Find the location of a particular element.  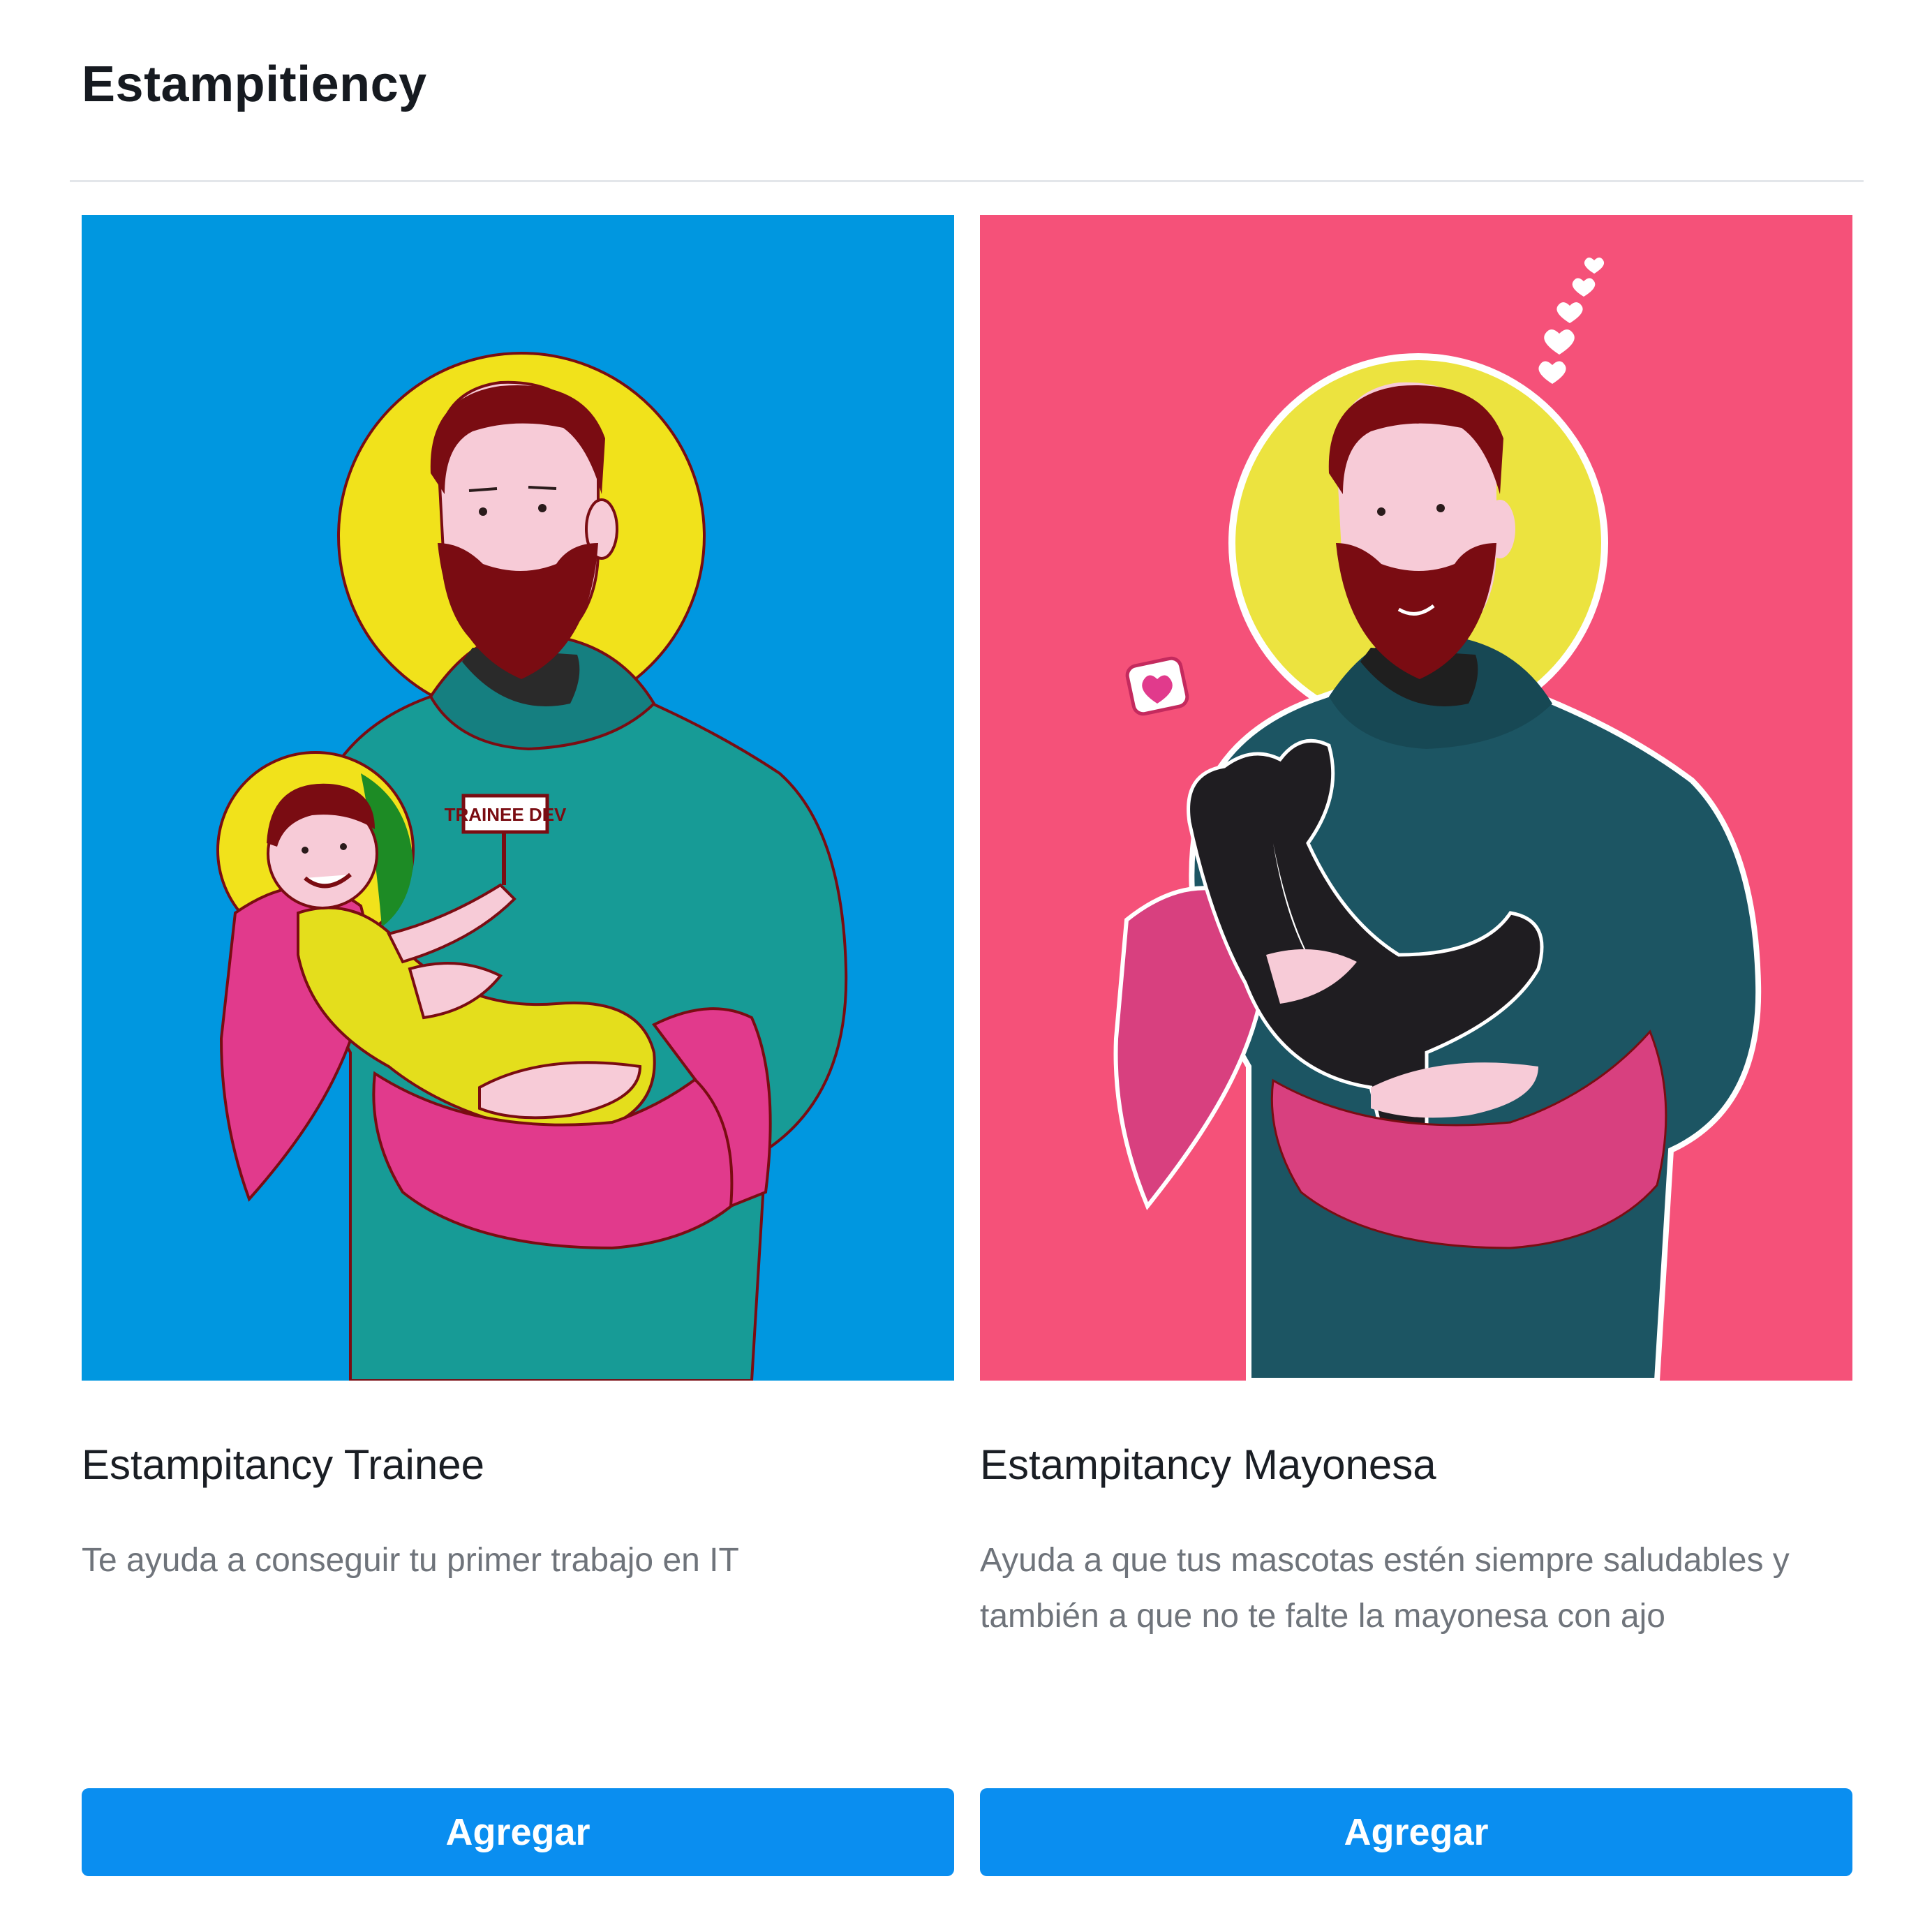

sign-text: TRAINEE DEV is located at coordinates (506, 814).